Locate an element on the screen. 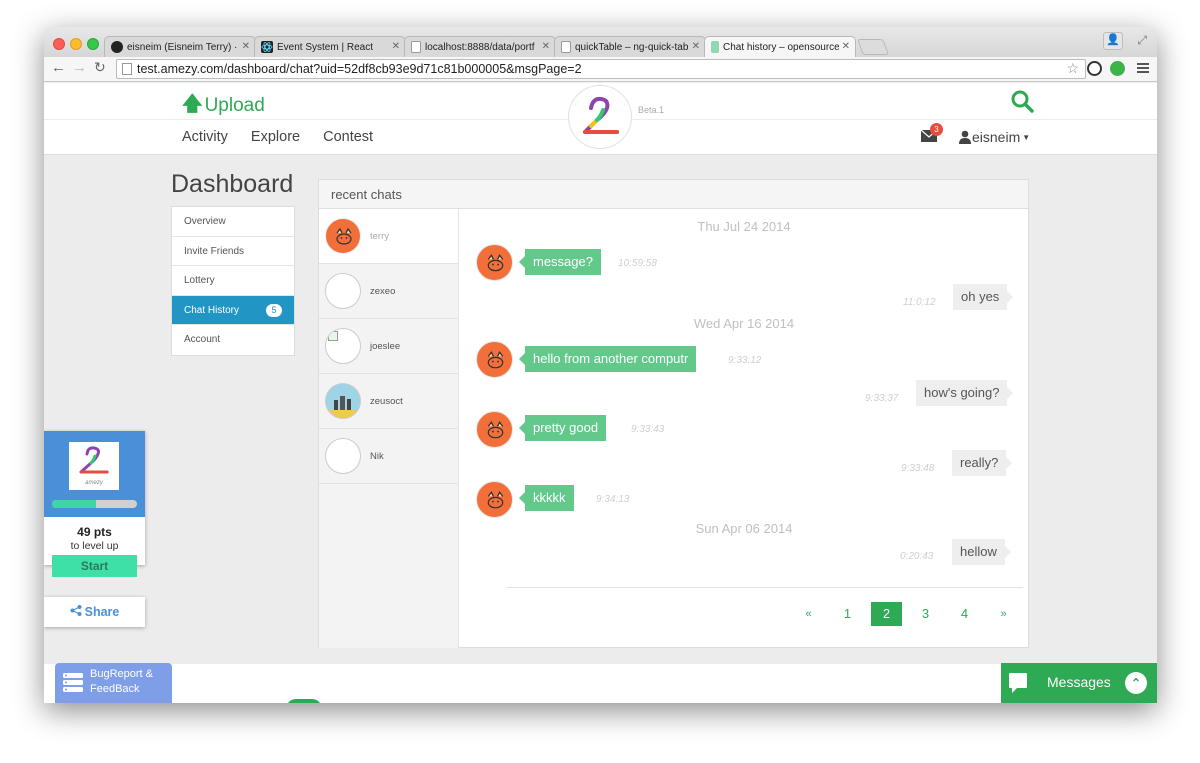  new-tab-button is located at coordinates (873, 47).